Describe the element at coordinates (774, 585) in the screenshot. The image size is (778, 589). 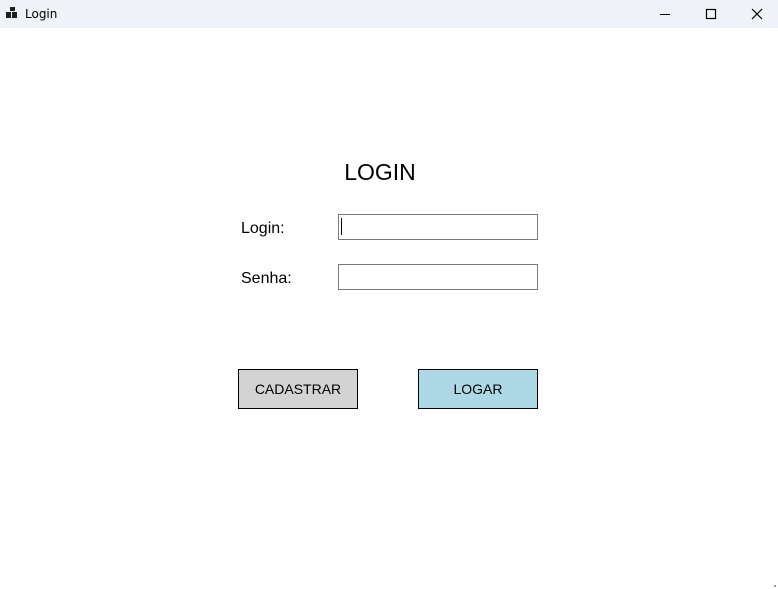
I see `resize-grip-icon` at that location.